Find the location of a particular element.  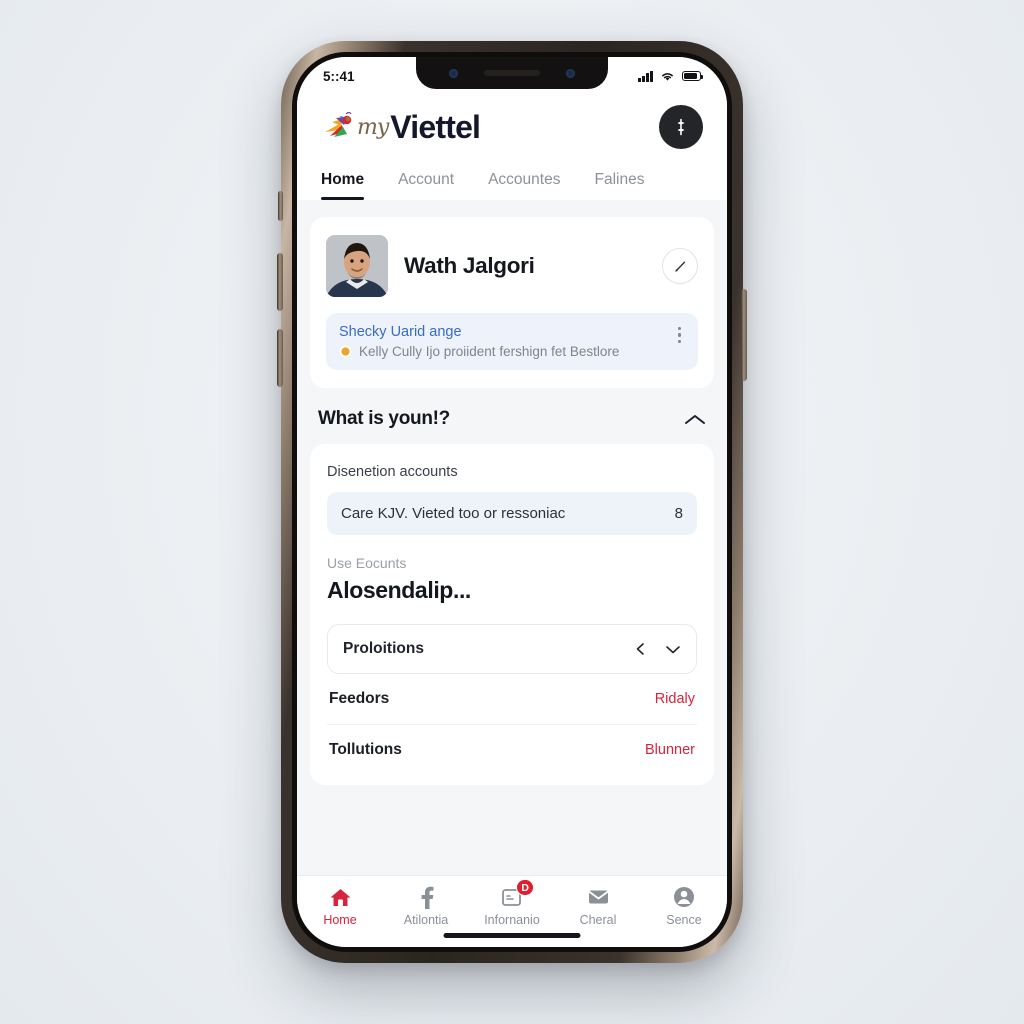

nav-label: Sence is located at coordinates (684, 920).